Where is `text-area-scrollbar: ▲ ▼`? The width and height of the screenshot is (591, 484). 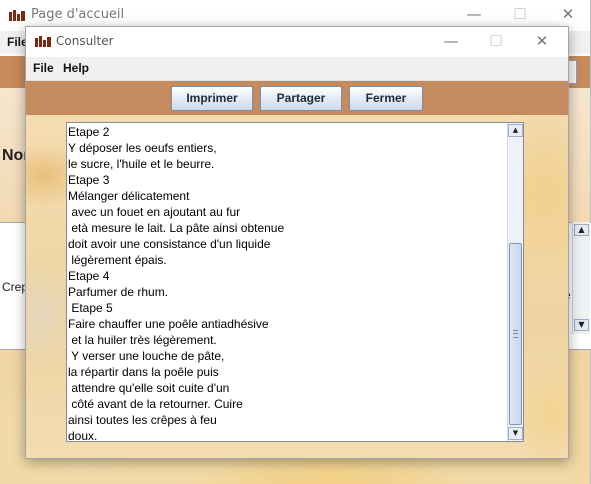
text-area-scrollbar: ▲ ▼ is located at coordinates (515, 282).